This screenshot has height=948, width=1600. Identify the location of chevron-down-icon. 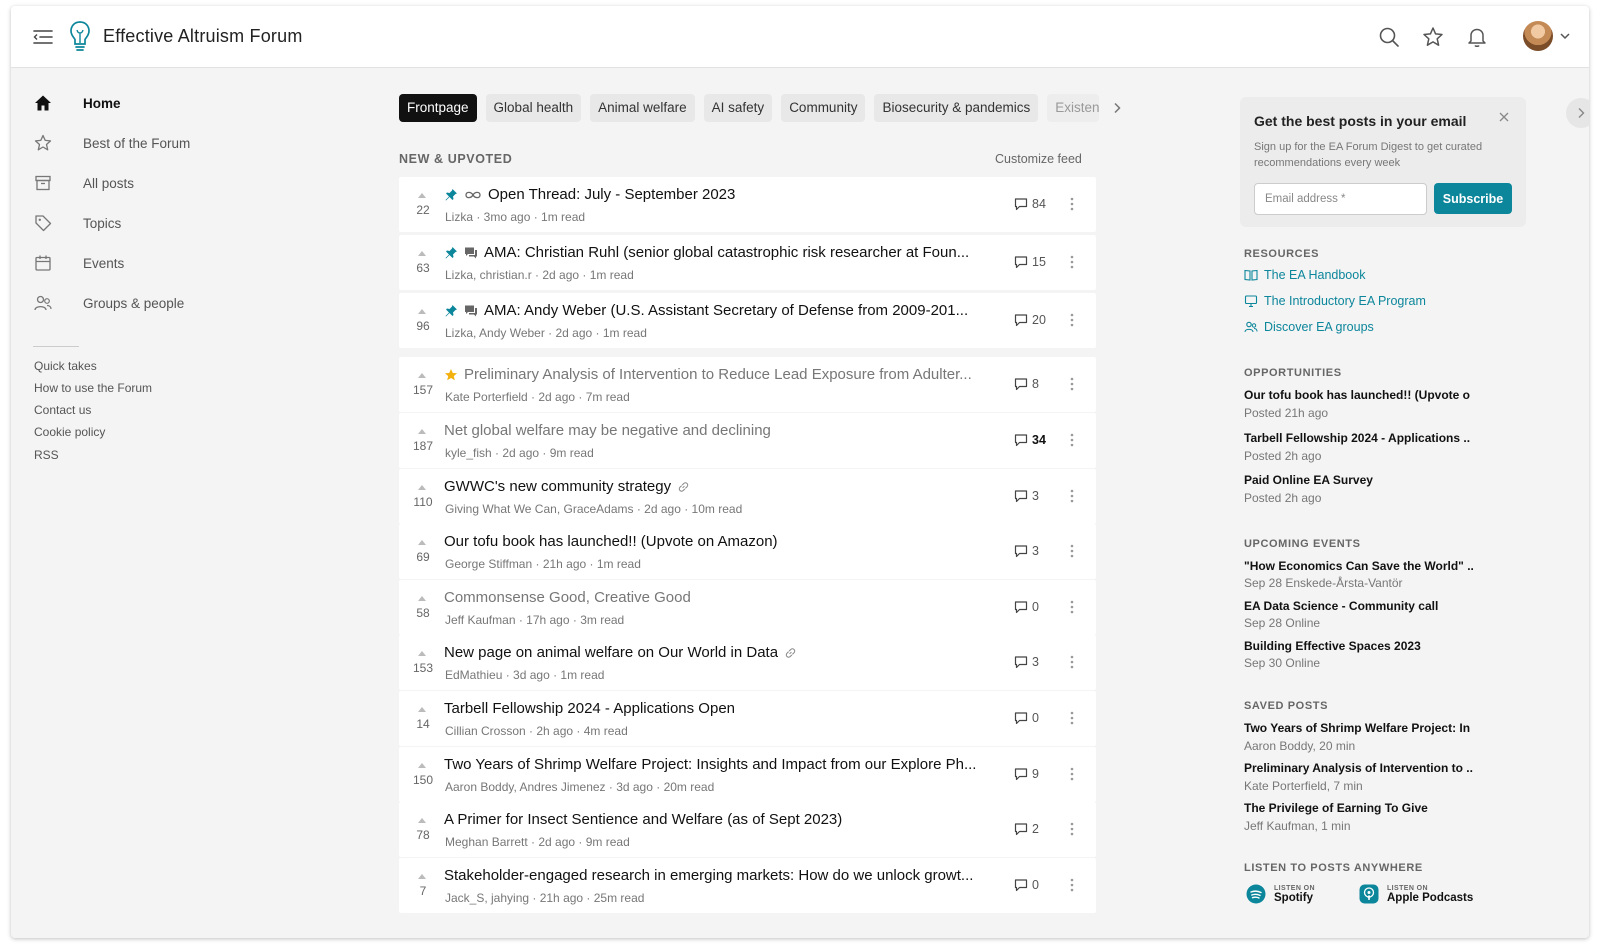
(1565, 36).